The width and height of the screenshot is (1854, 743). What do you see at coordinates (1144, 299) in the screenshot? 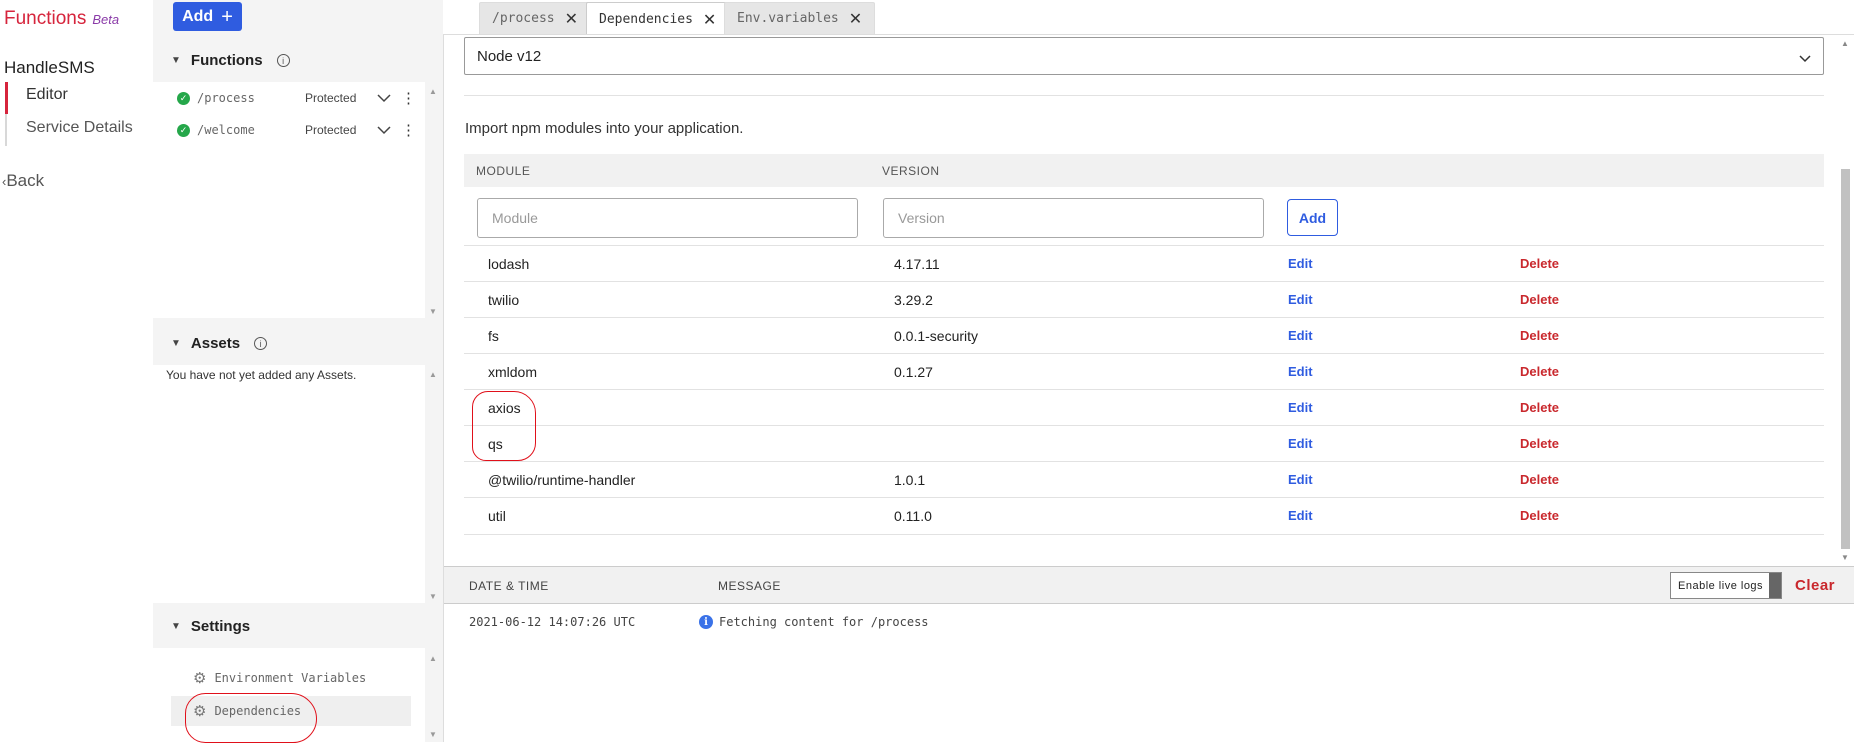
I see `table-row: twilio 3.29.2 Edit Delete` at bounding box center [1144, 299].